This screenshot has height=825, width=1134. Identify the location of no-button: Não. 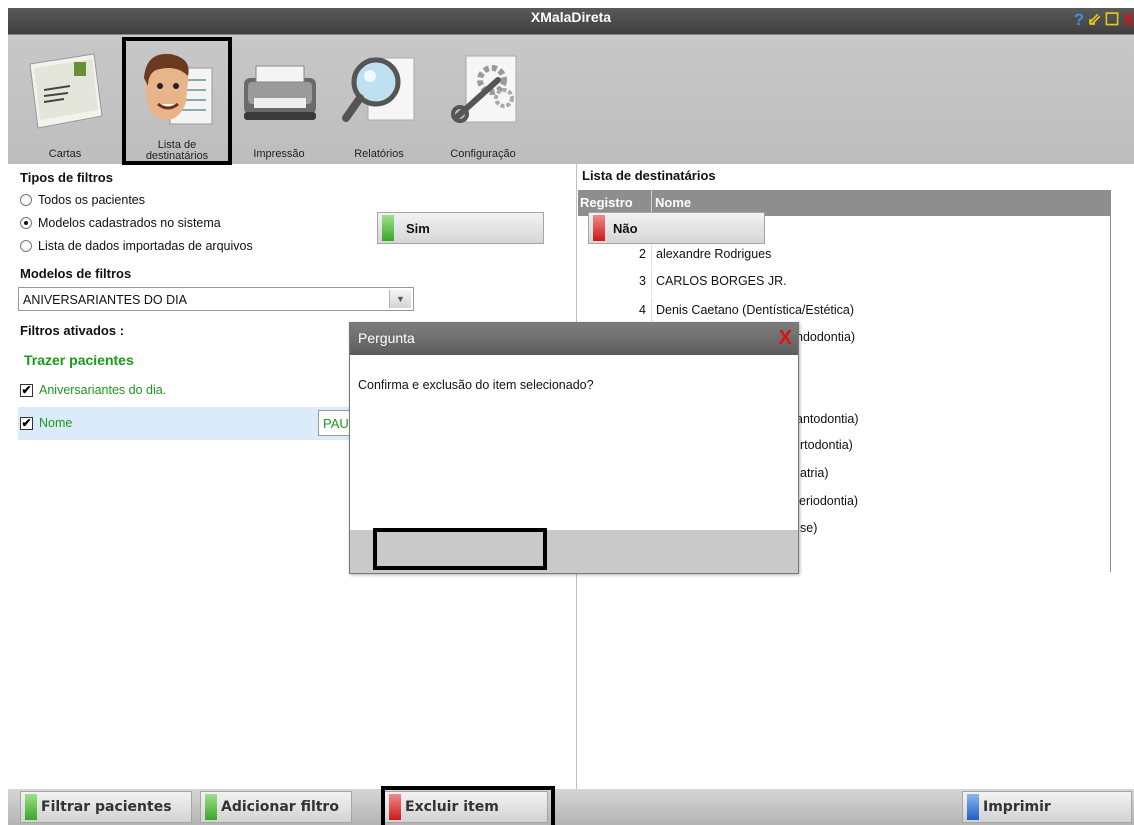
(676, 228).